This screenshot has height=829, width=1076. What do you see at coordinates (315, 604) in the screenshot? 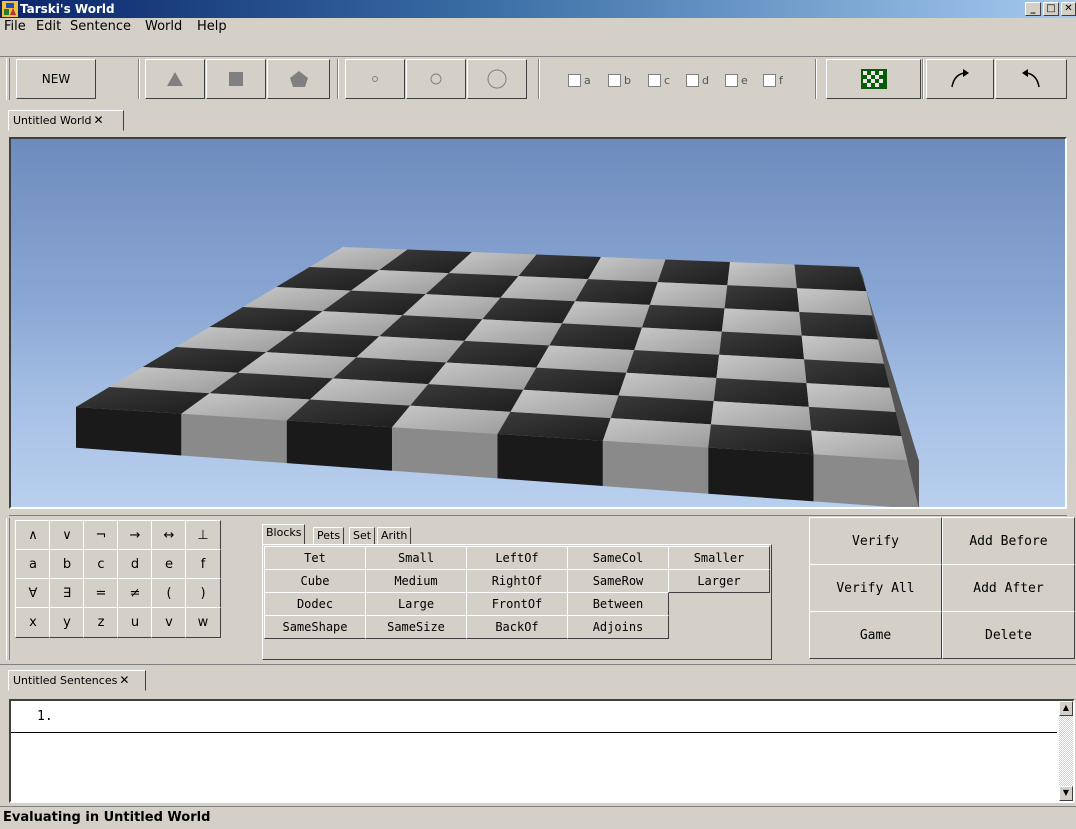
I see `pred-dodec: Dodec` at bounding box center [315, 604].